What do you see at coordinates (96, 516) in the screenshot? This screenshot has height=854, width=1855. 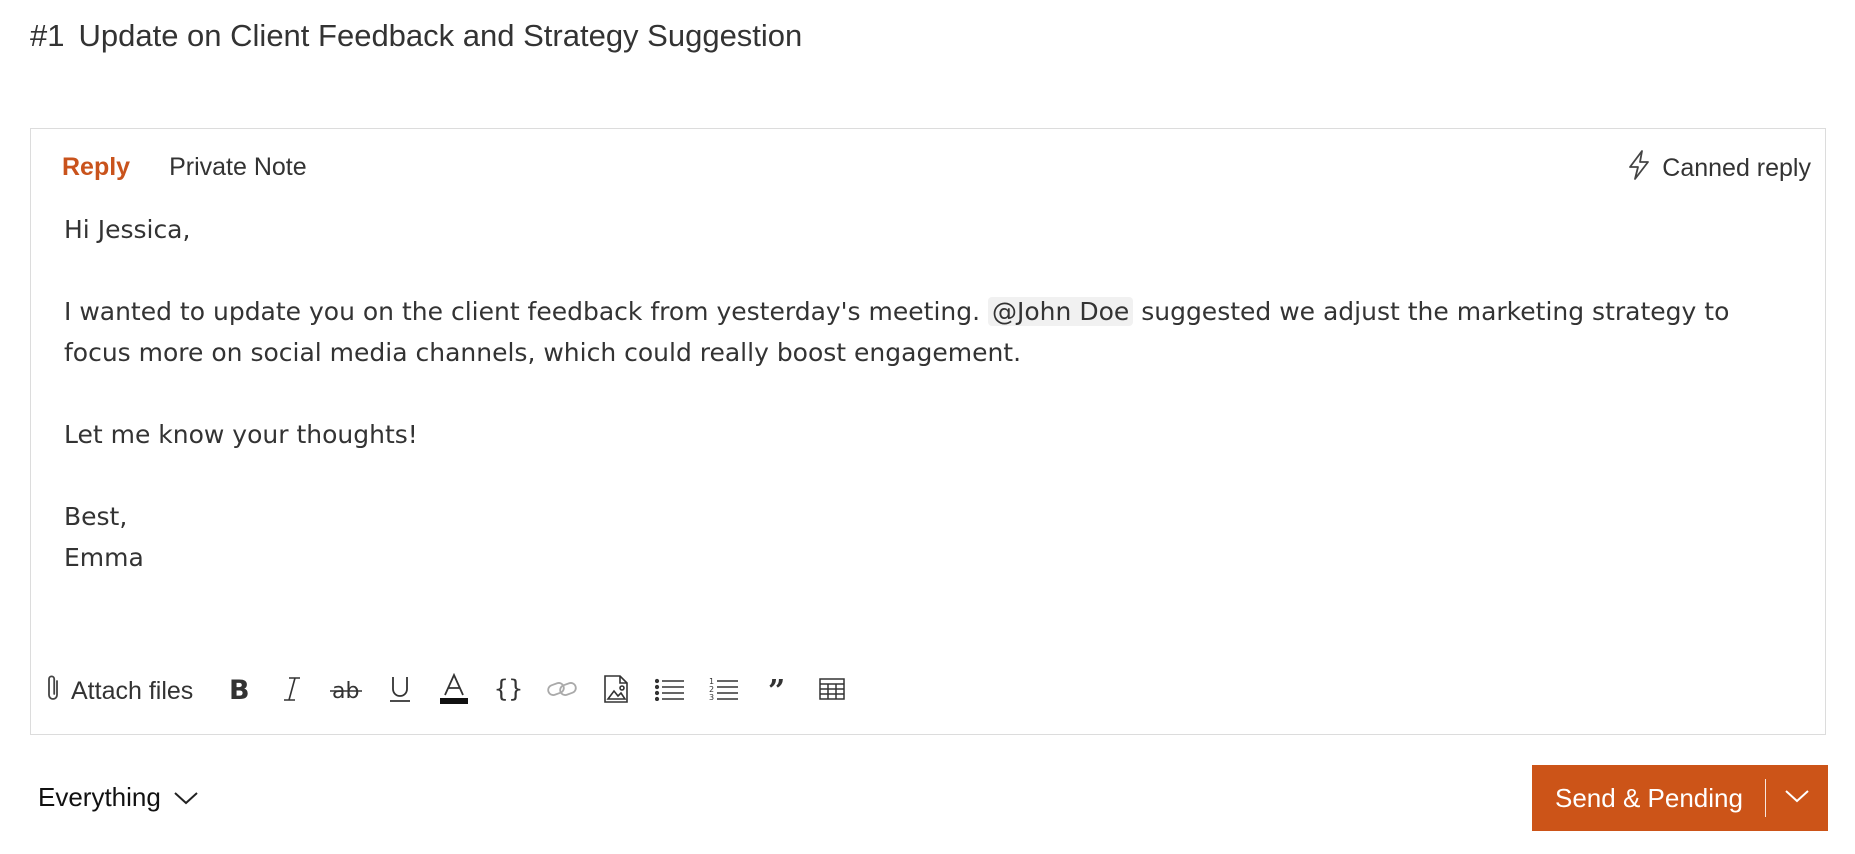 I see `signoff-line: Best,` at bounding box center [96, 516].